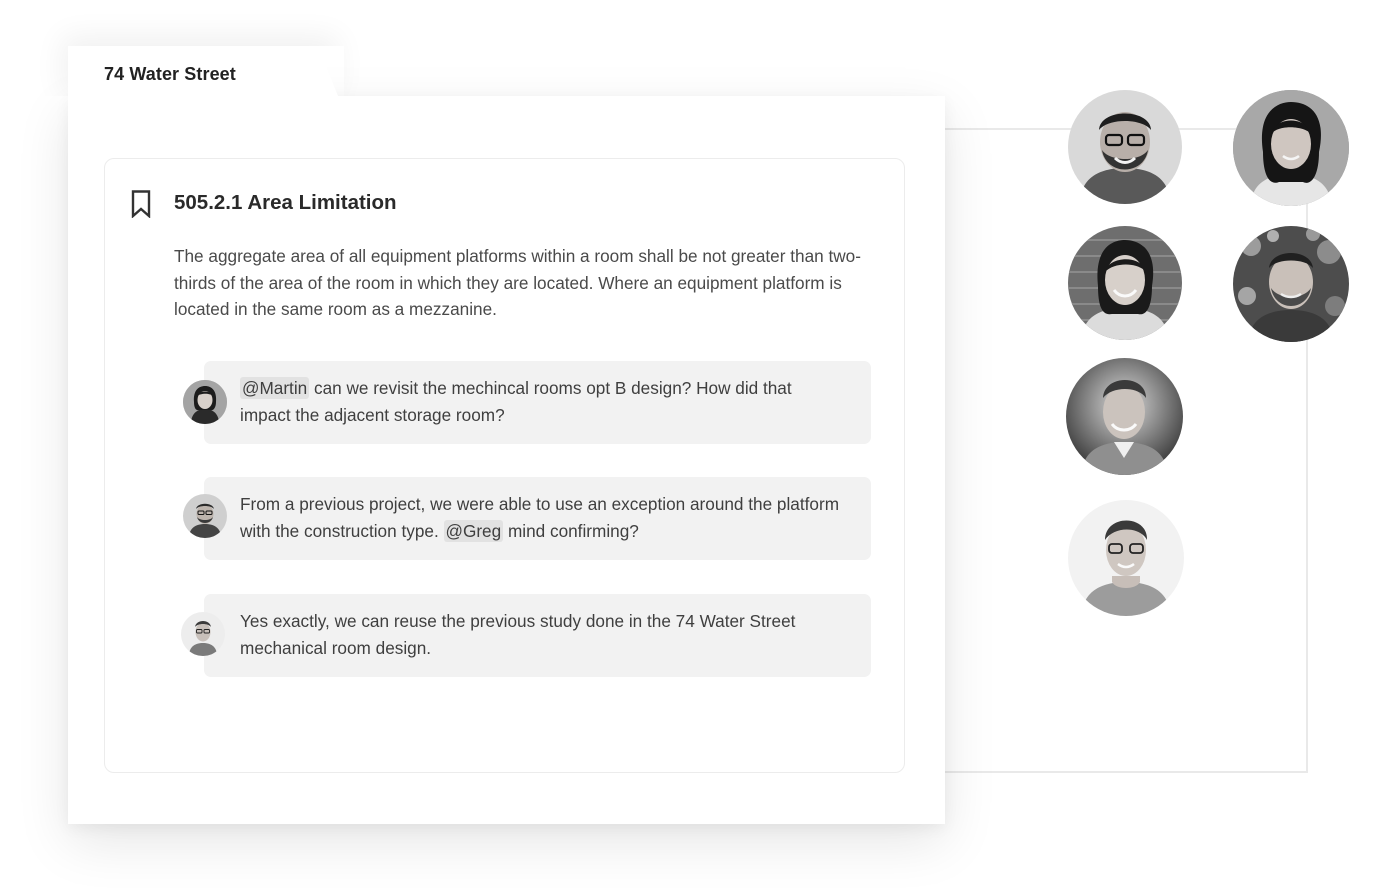 This screenshot has height=888, width=1400. What do you see at coordinates (330, 76) in the screenshot?
I see `folder-tab-edge` at bounding box center [330, 76].